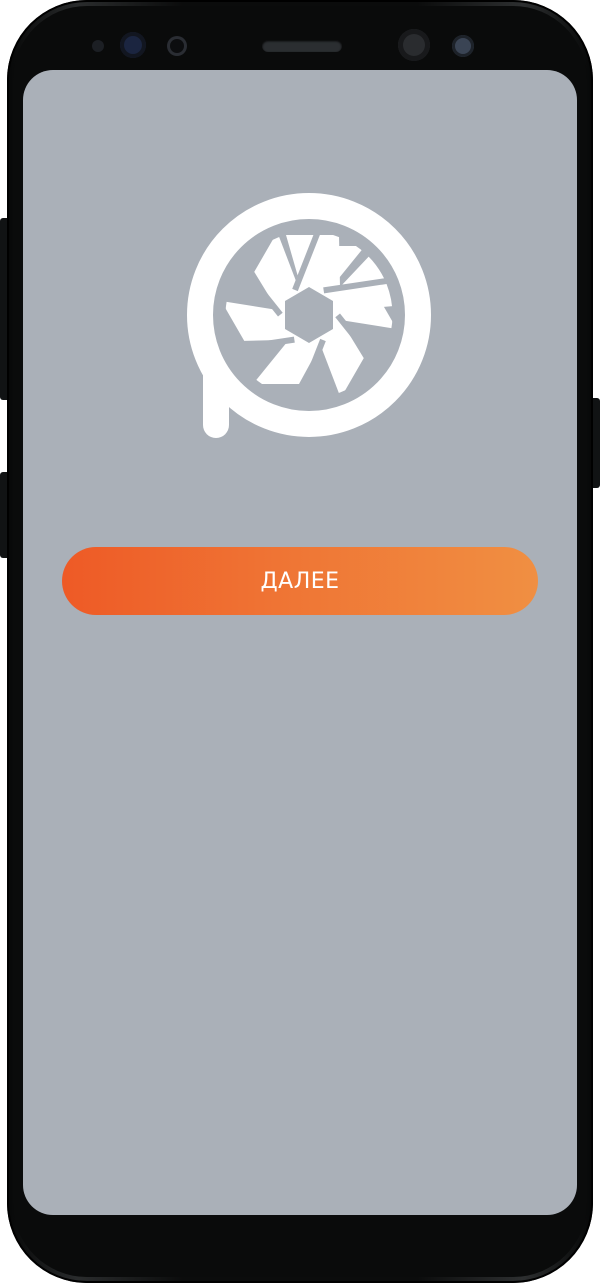 The image size is (600, 1283). Describe the element at coordinates (463, 46) in the screenshot. I see `iris-camera-icon` at that location.